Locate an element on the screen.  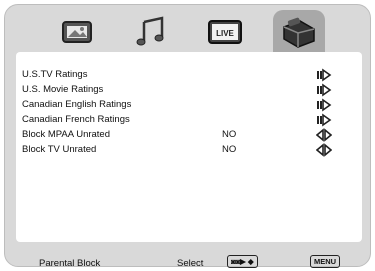
live-label: LIVE is located at coordinates (225, 33).